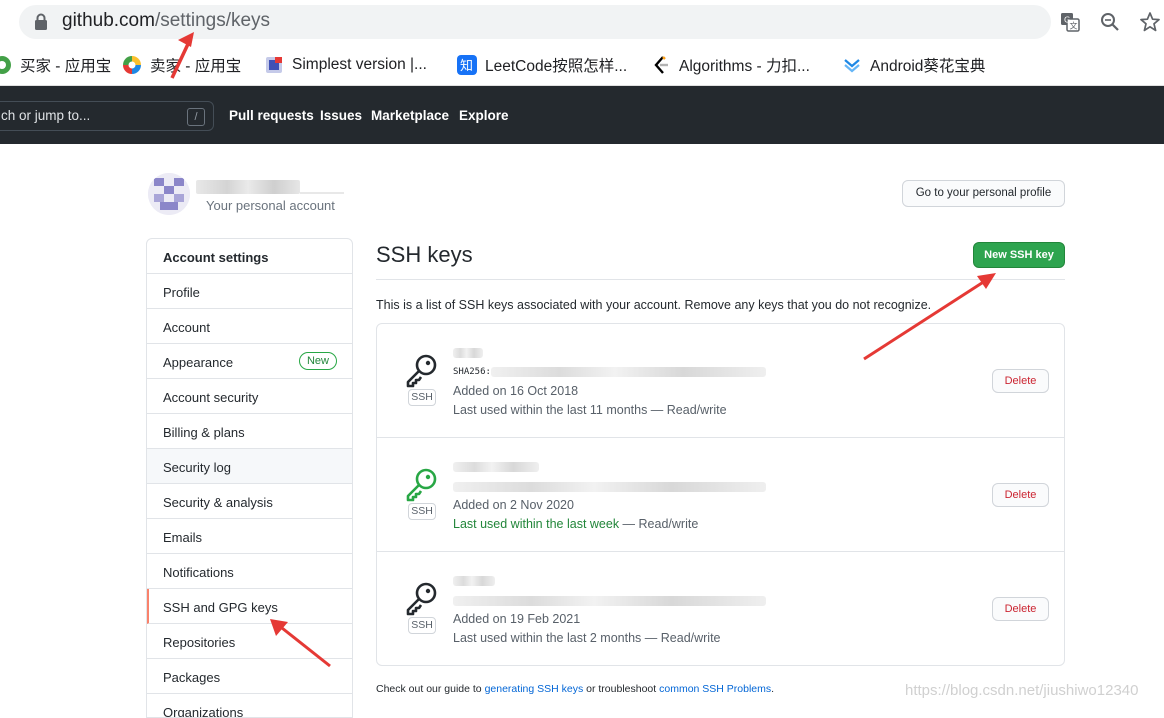  I want to click on sidebar-item-account: Account, so click(249, 326).